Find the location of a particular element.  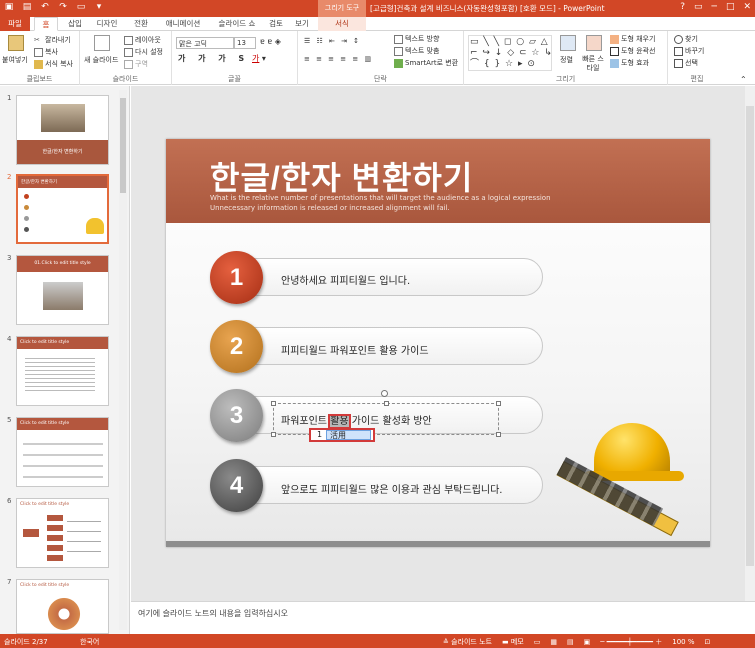

paste-icon is located at coordinates (16, 43).